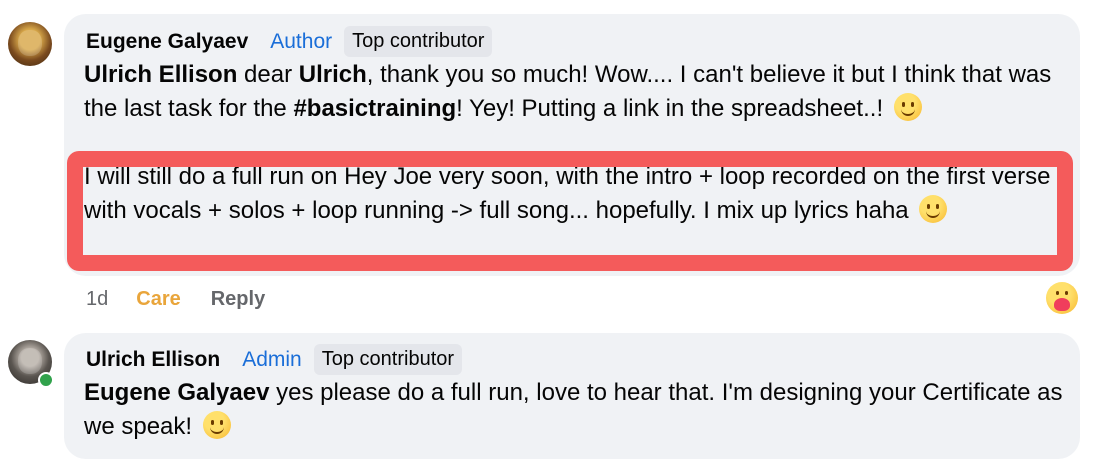  I want to click on avatar, so click(30, 44).